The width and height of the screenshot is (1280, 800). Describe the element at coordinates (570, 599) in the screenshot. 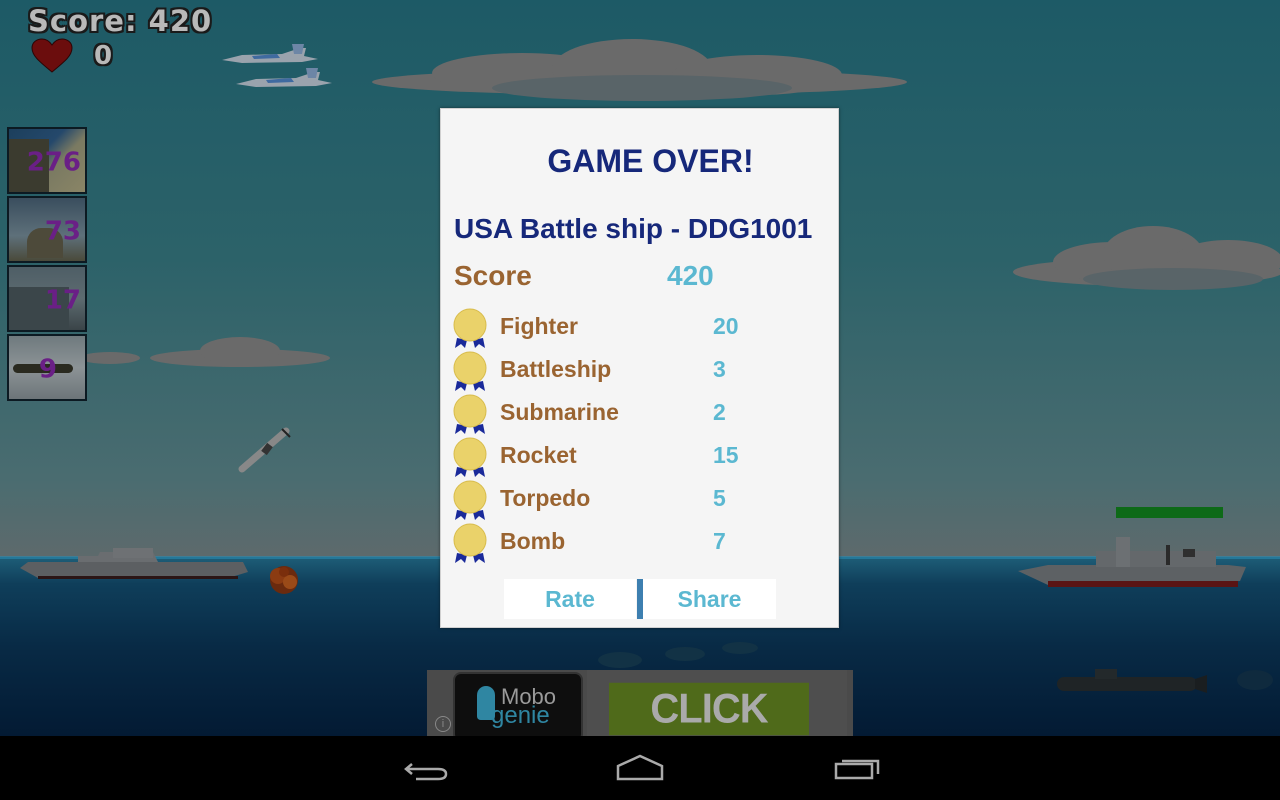

I see `rate-button: Rate` at that location.